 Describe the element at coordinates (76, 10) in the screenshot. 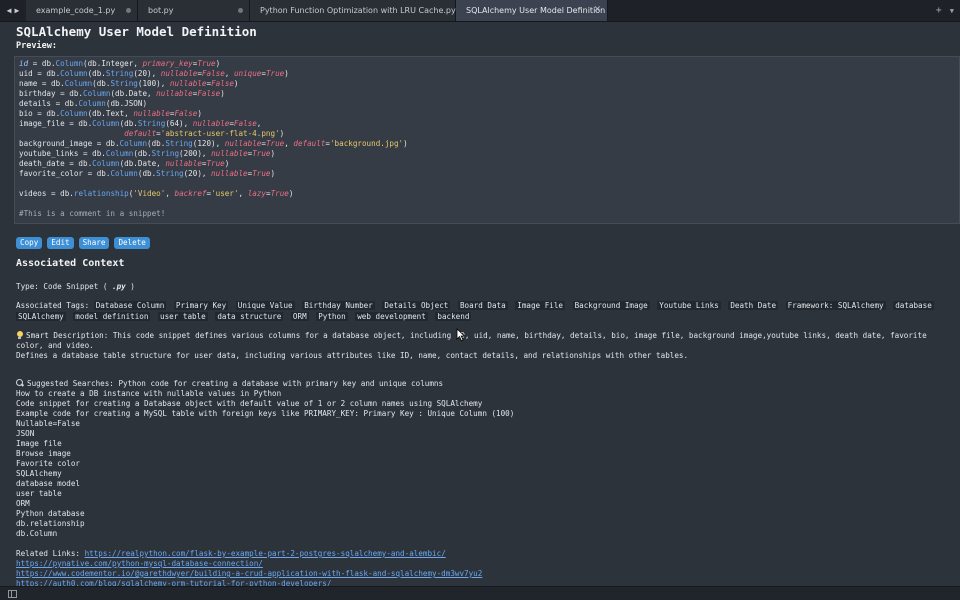

I see `tab-label: example_code_1.py` at that location.